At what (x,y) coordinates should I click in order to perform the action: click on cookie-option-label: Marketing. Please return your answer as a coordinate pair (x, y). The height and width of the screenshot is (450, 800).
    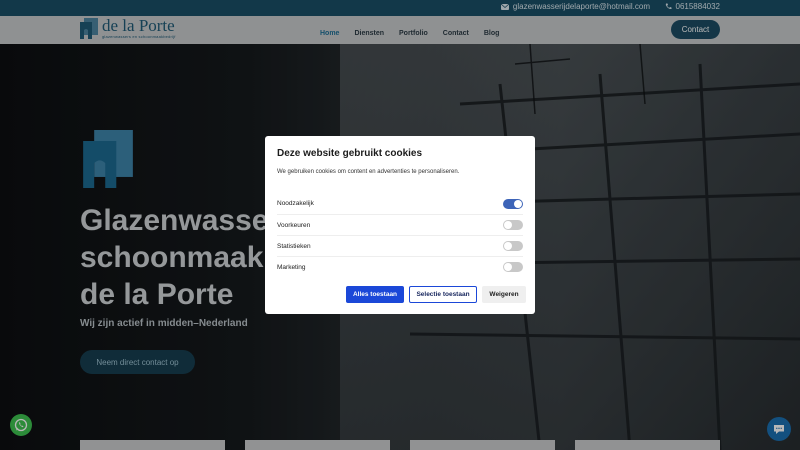
    Looking at the image, I should click on (291, 267).